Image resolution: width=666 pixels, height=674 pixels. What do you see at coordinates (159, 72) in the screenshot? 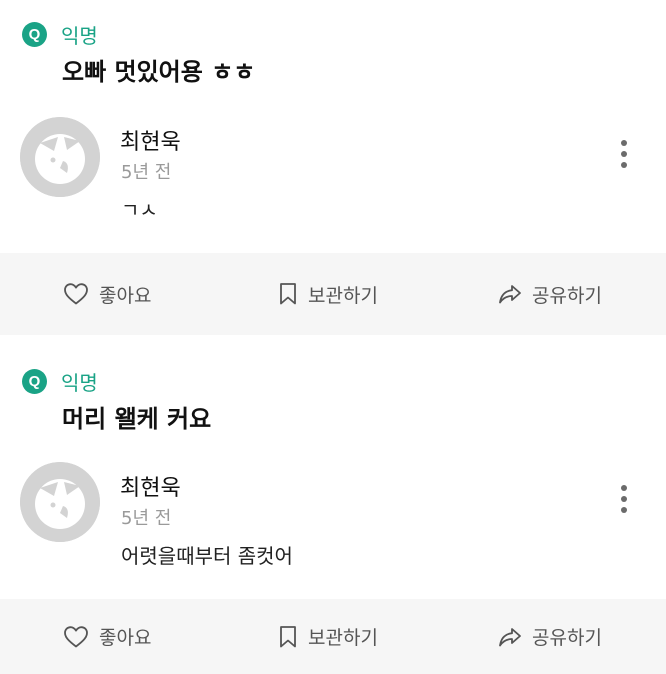
I see `question-text: 오빠 멋있어용 ㅎㅎ` at bounding box center [159, 72].